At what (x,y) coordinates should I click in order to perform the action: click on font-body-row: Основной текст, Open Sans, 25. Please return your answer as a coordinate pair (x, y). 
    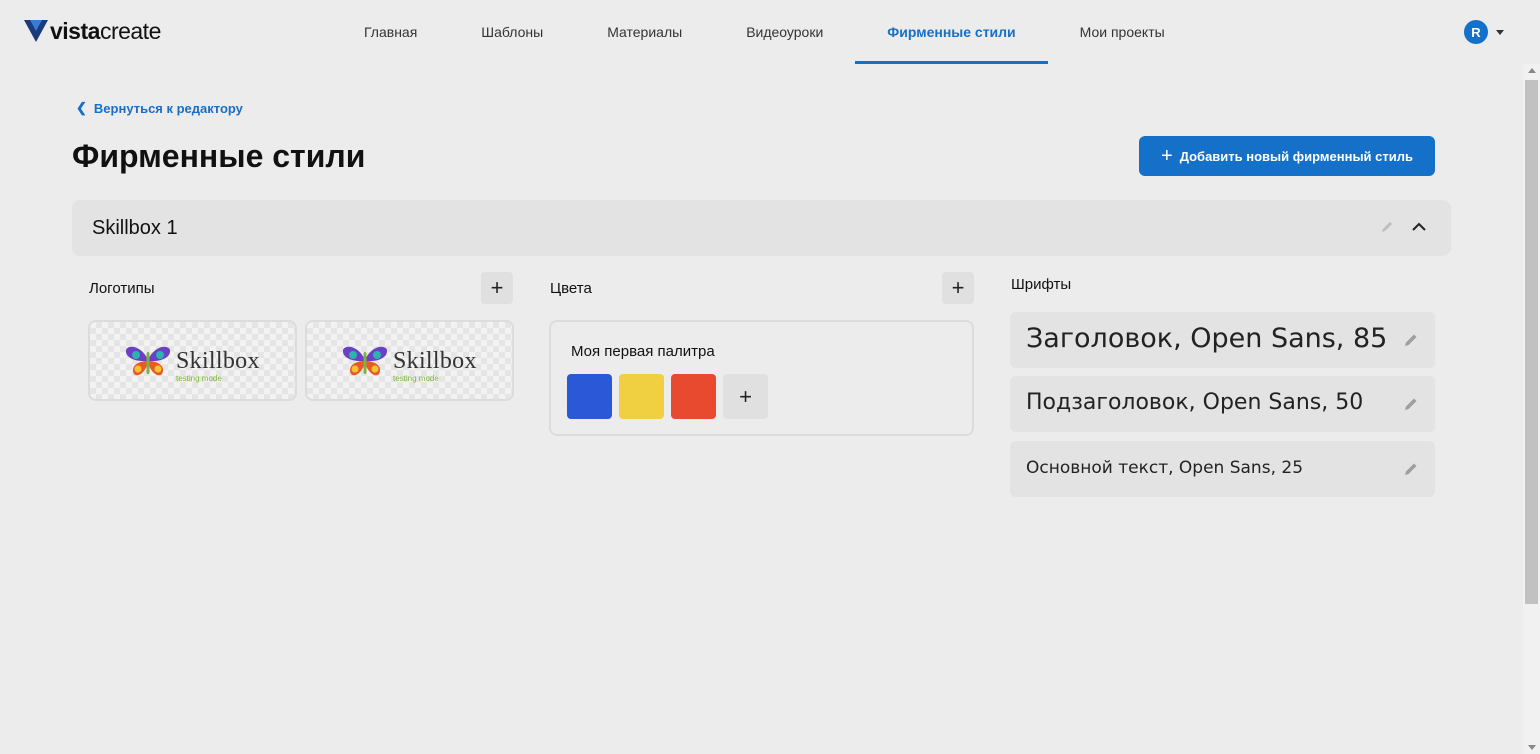
    Looking at the image, I should click on (1222, 469).